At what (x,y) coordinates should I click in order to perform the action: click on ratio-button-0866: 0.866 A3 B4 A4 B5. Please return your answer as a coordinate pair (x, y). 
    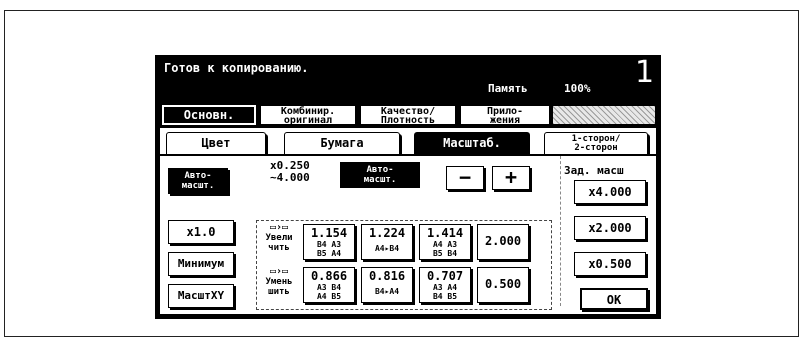
    Looking at the image, I should click on (329, 285).